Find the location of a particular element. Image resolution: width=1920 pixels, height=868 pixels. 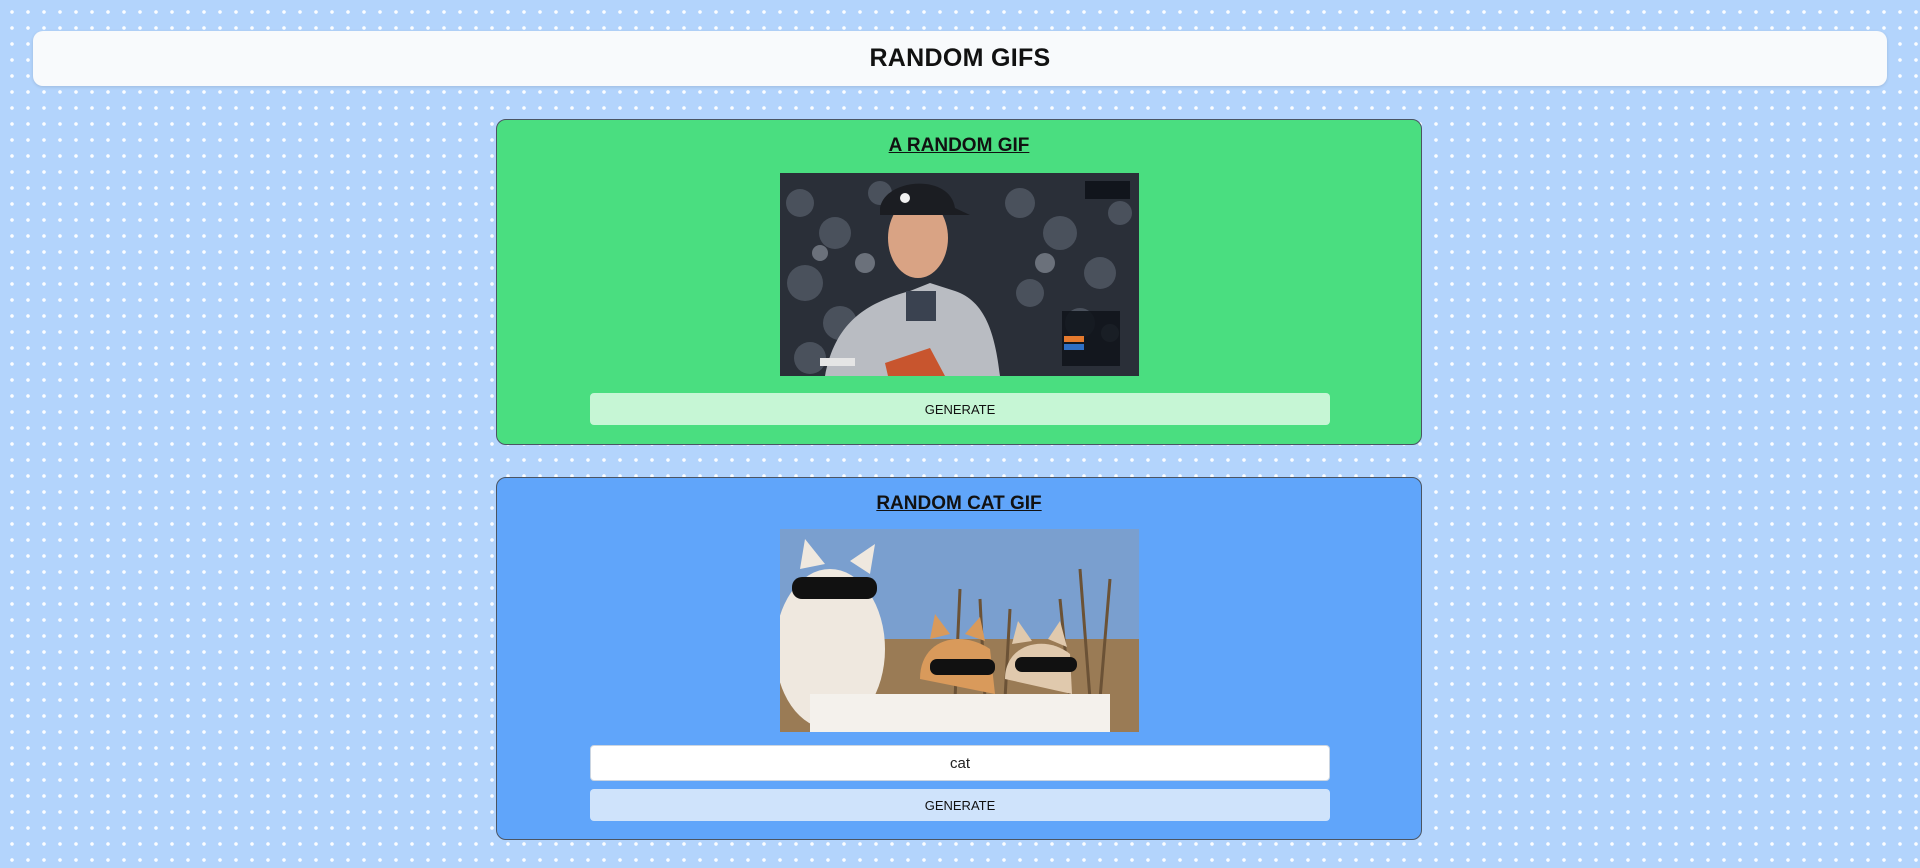

page-title: RANDOM GIFS is located at coordinates (960, 58).